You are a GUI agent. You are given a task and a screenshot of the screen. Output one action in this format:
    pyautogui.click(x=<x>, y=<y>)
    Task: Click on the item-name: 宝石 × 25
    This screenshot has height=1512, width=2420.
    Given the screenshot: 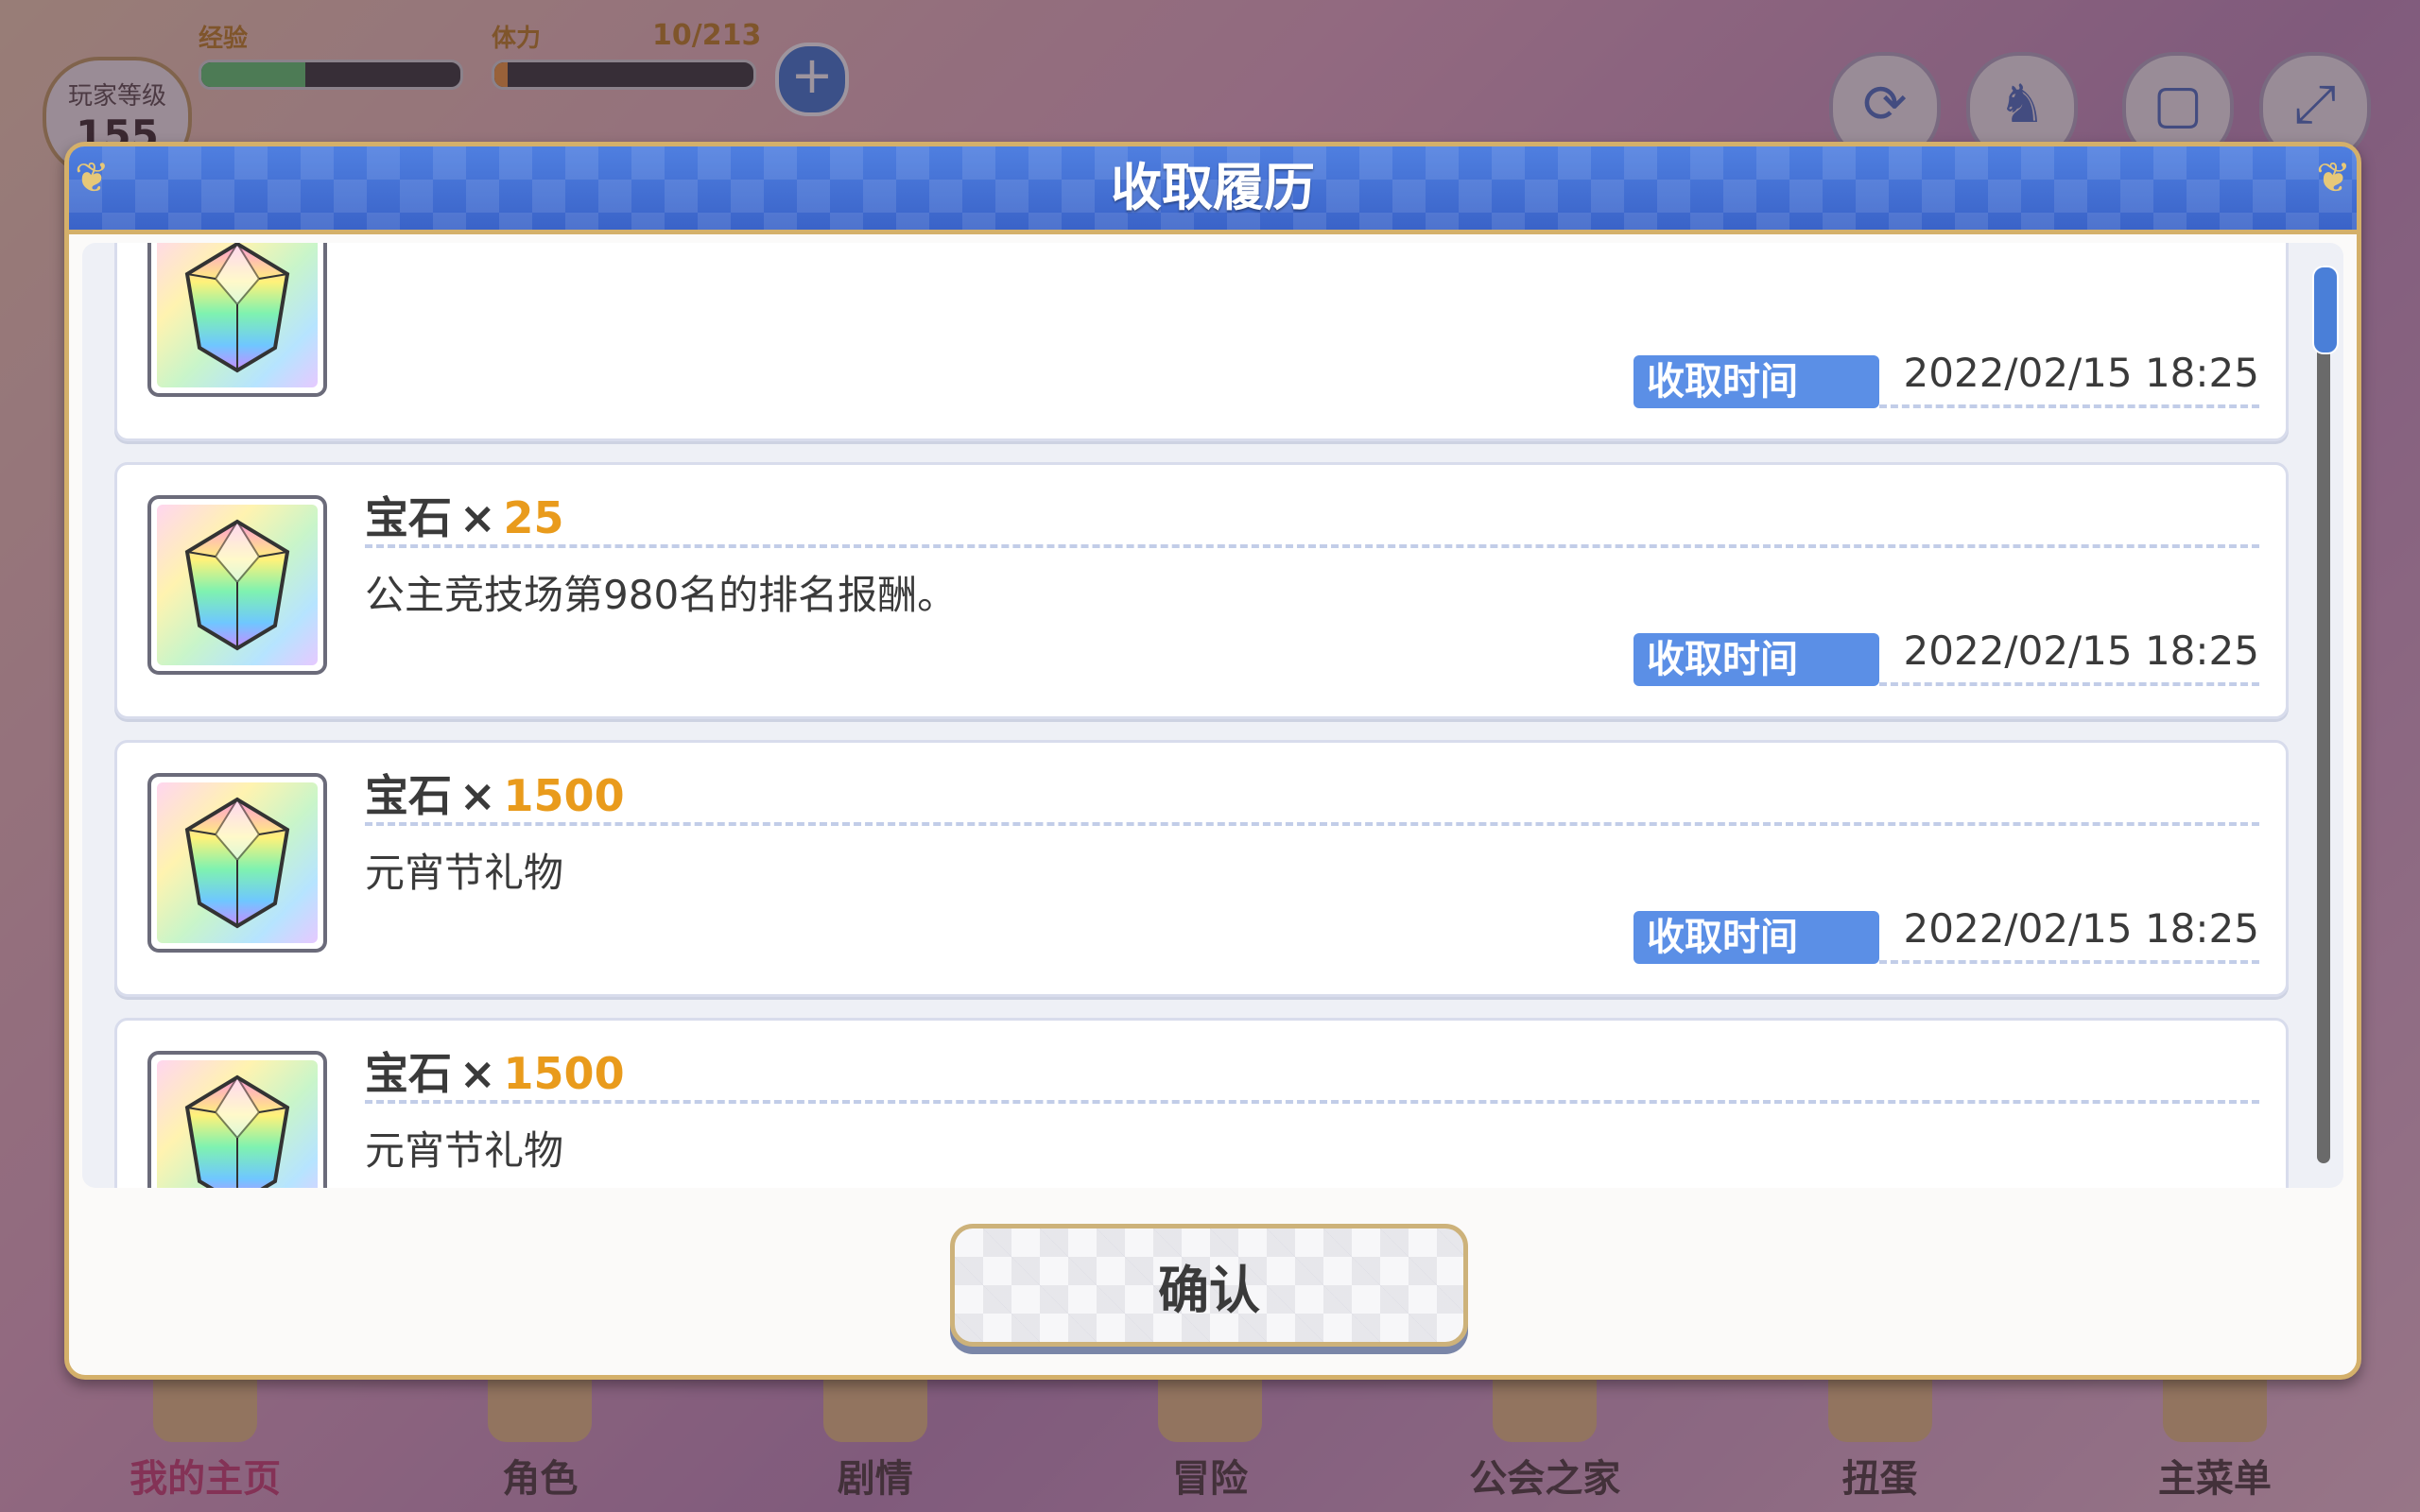 What is the action you would take?
    pyautogui.click(x=464, y=515)
    